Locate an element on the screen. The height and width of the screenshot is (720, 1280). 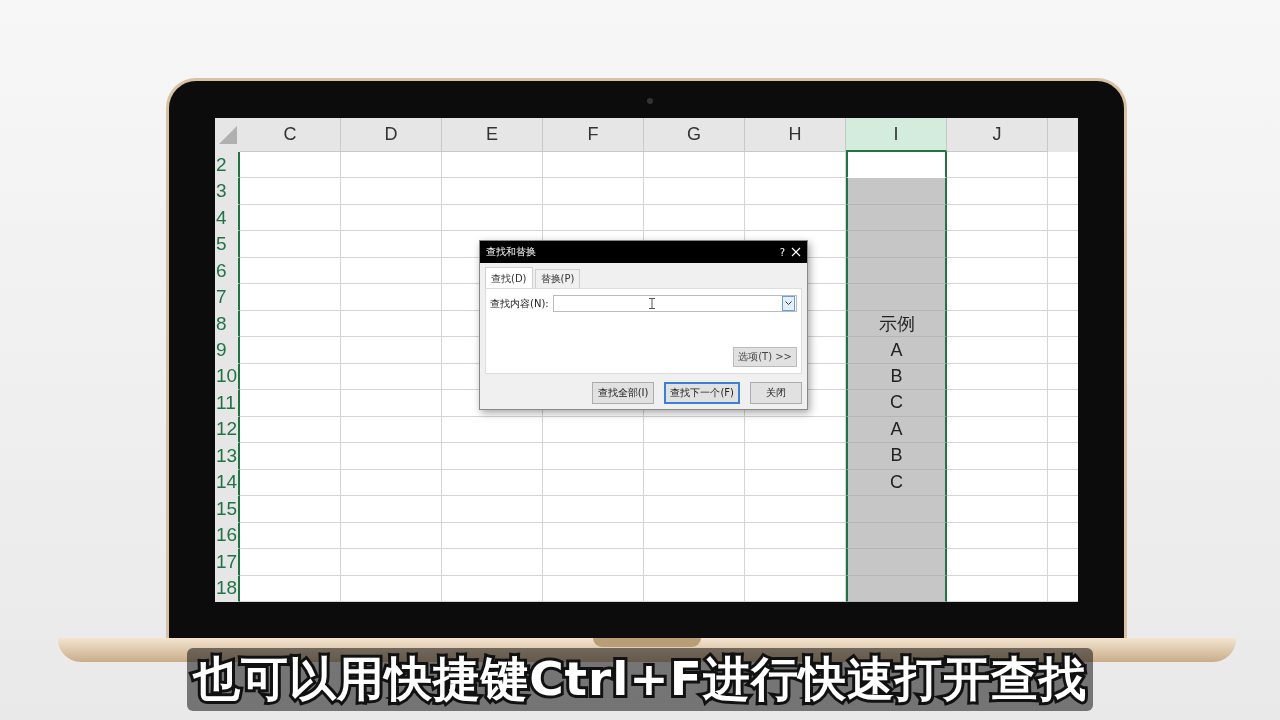
options-button: 选项(T) >> is located at coordinates (765, 357).